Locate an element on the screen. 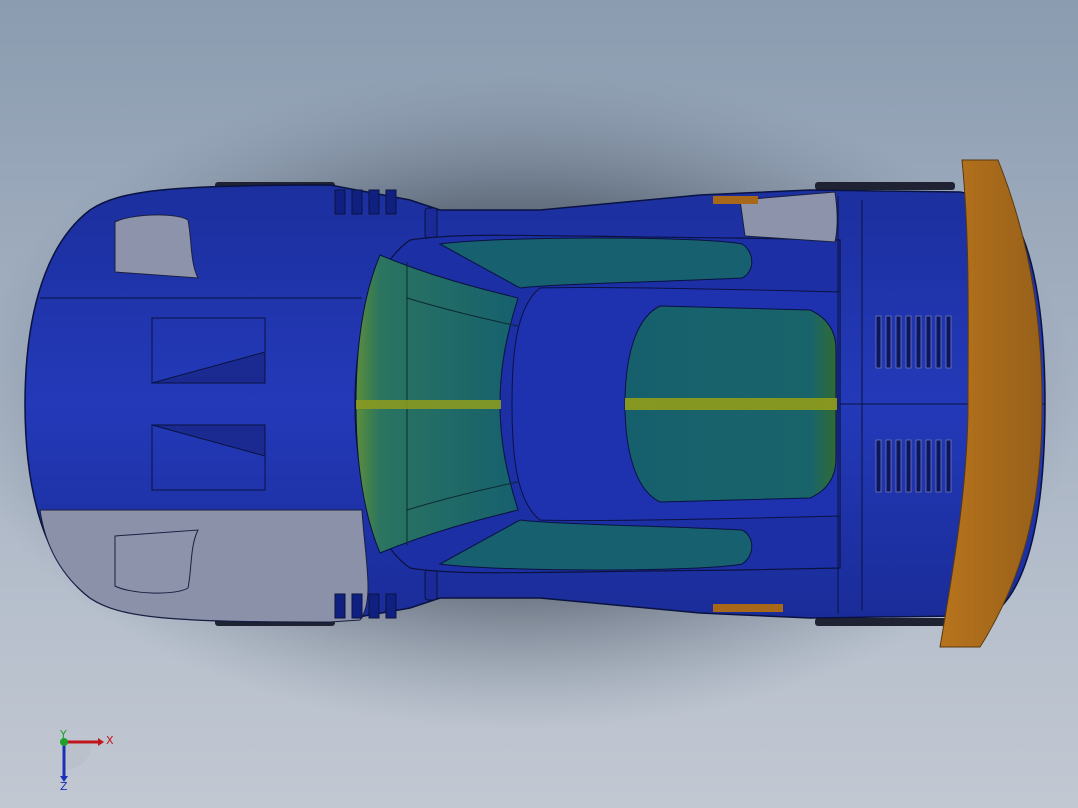 This screenshot has height=808, width=1078. front-intake-bottom is located at coordinates (156, 561).